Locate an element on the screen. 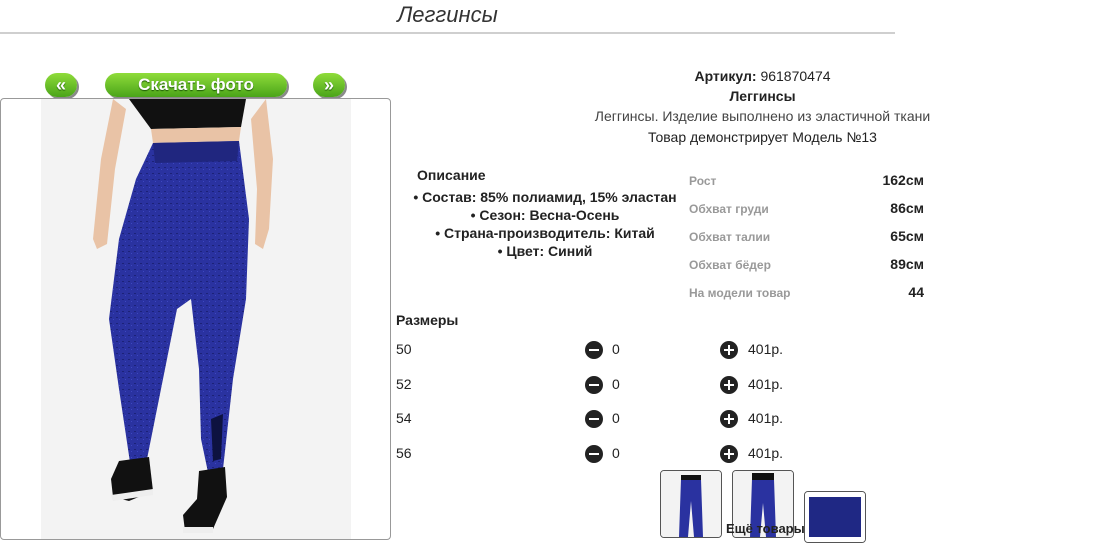  size-value: 56 is located at coordinates (404, 453).